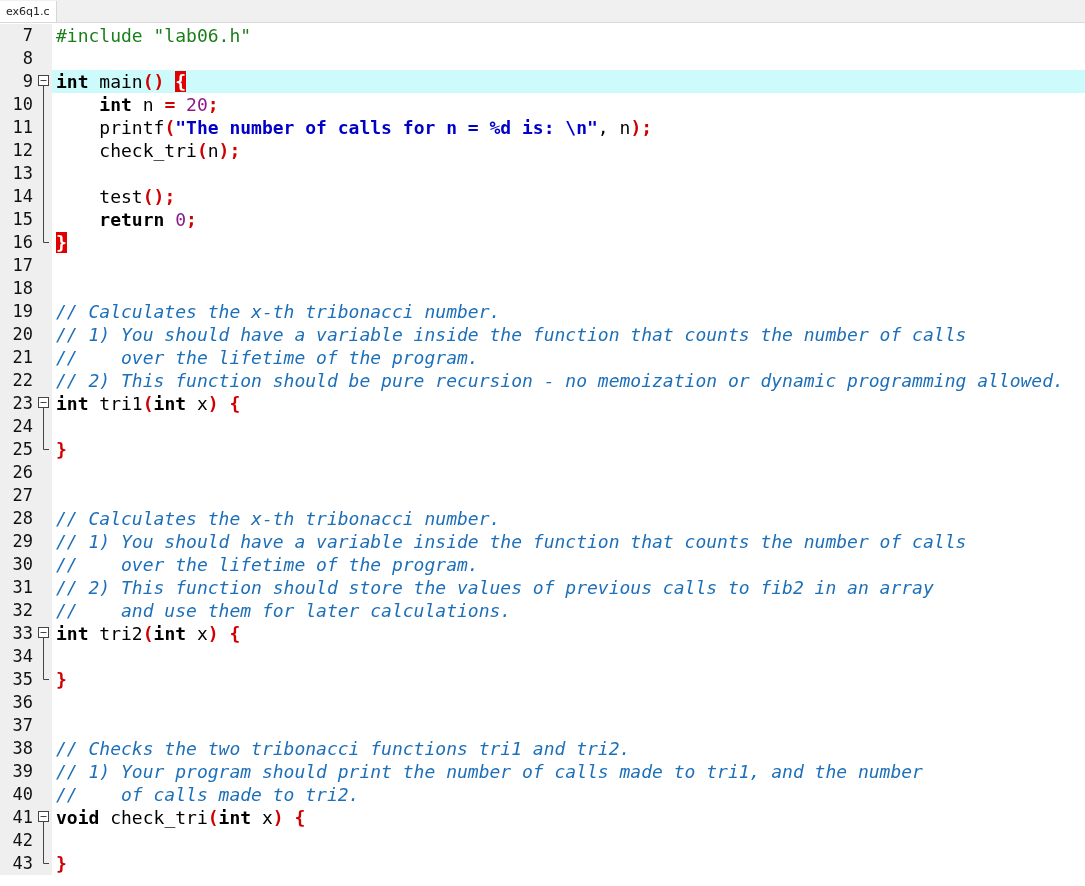 This screenshot has height=886, width=1085. What do you see at coordinates (27, 58) in the screenshot?
I see `line-number: 8` at bounding box center [27, 58].